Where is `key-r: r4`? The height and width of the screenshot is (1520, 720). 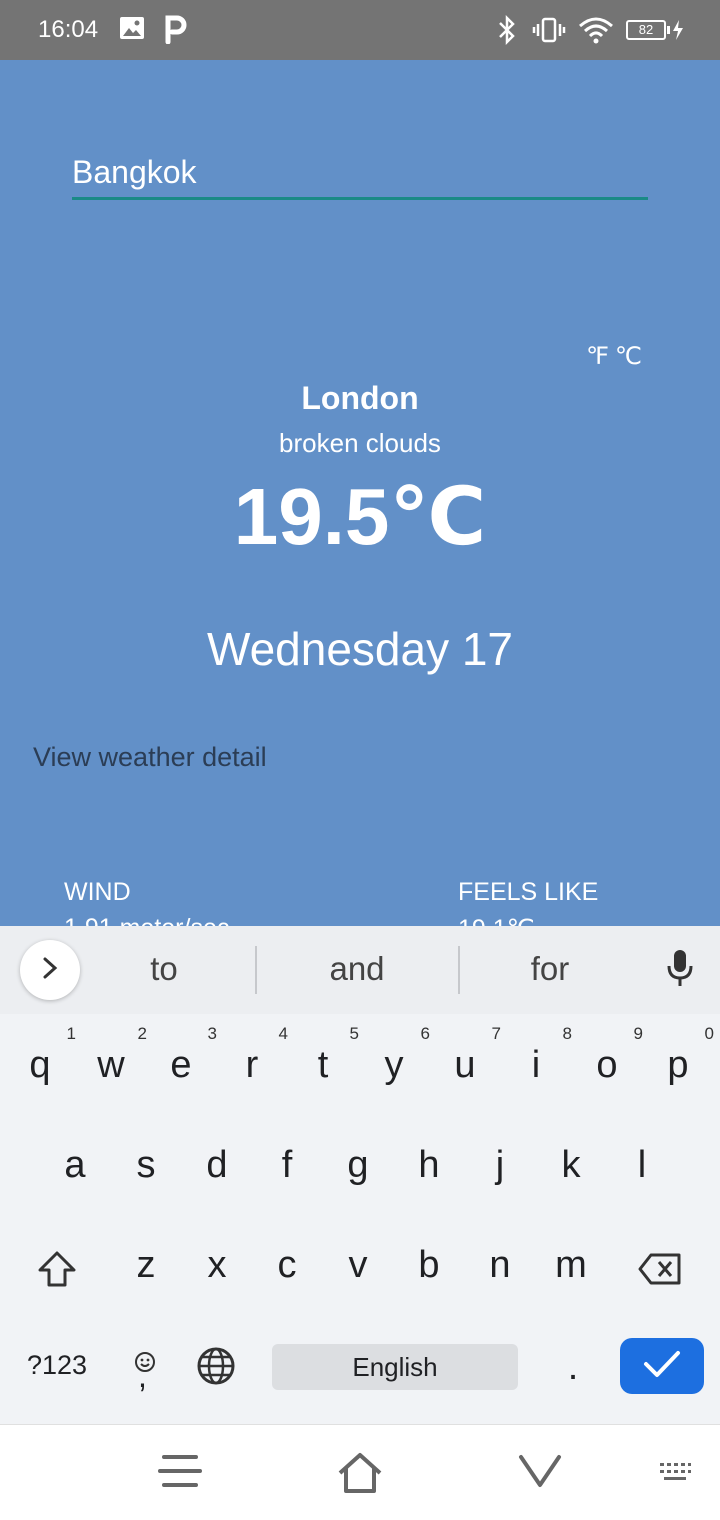
key-r: r4 is located at coordinates (255, 1055).